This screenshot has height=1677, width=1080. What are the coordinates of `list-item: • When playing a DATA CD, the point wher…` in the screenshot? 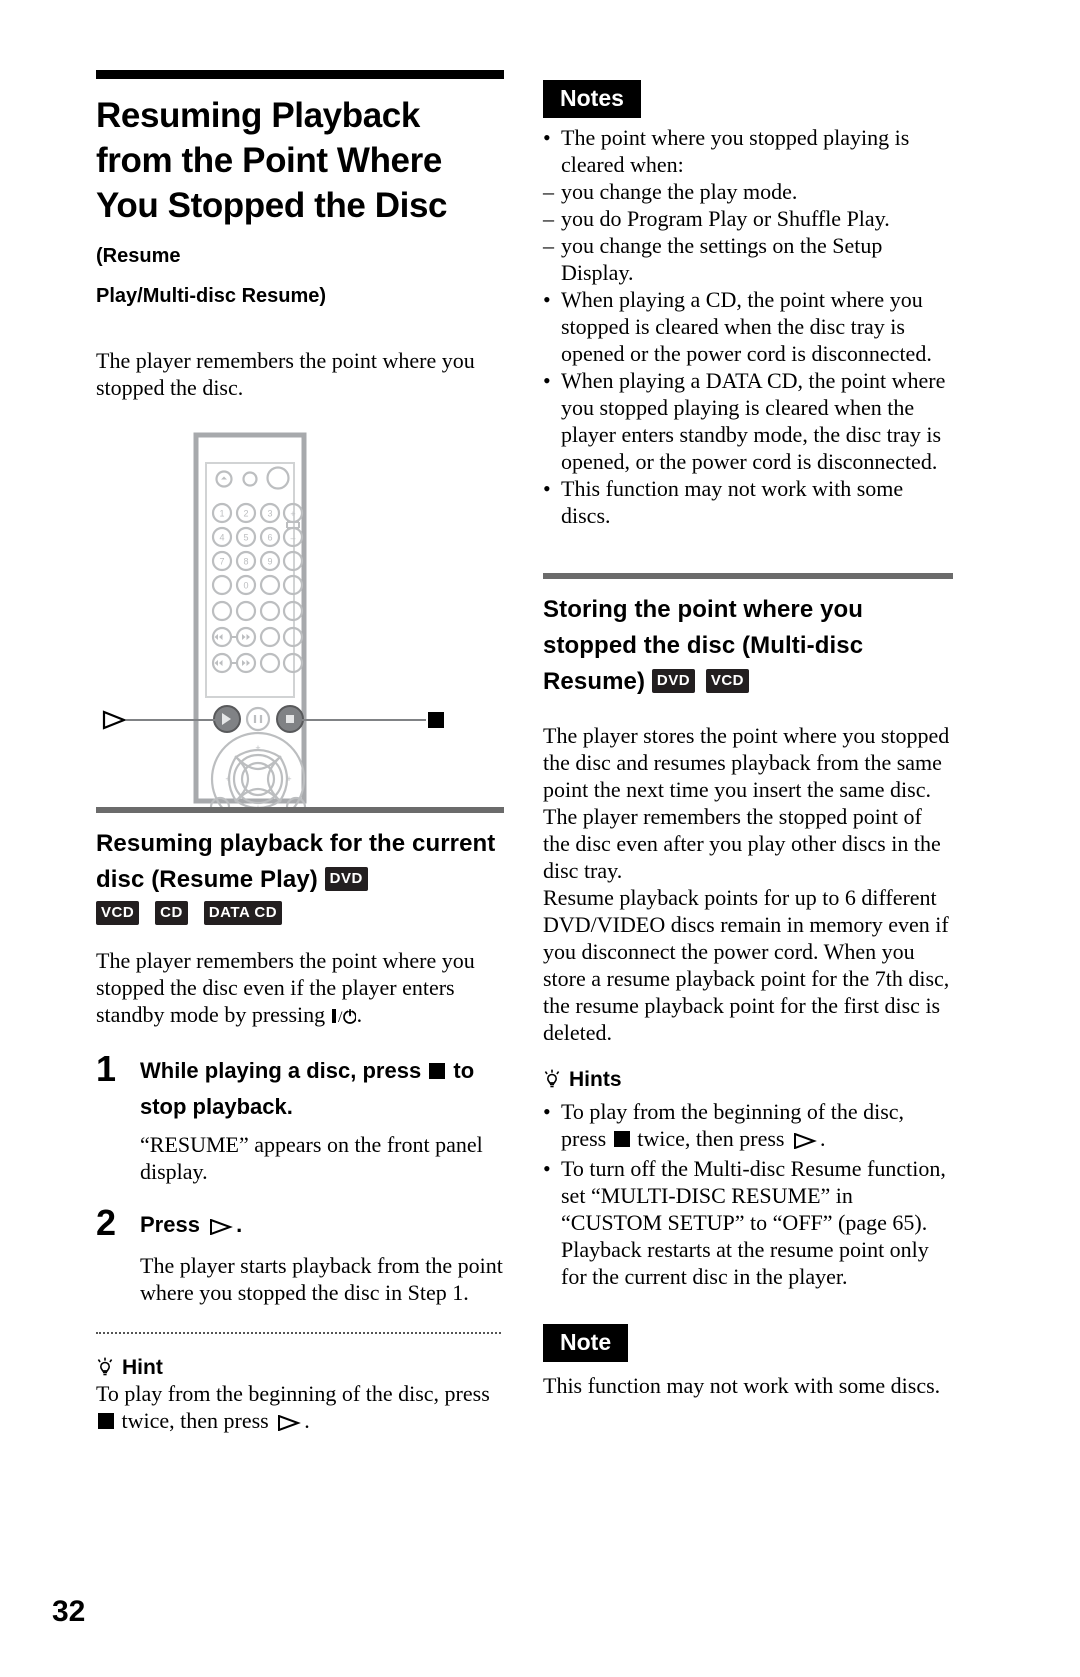 It's located at (748, 421).